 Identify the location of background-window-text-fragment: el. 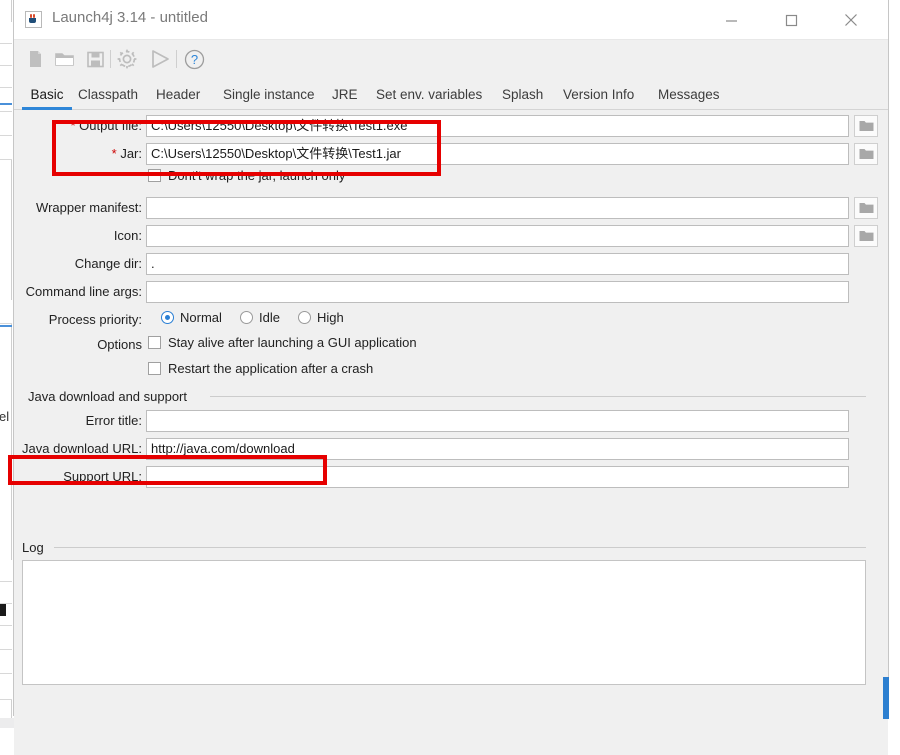
(4, 416).